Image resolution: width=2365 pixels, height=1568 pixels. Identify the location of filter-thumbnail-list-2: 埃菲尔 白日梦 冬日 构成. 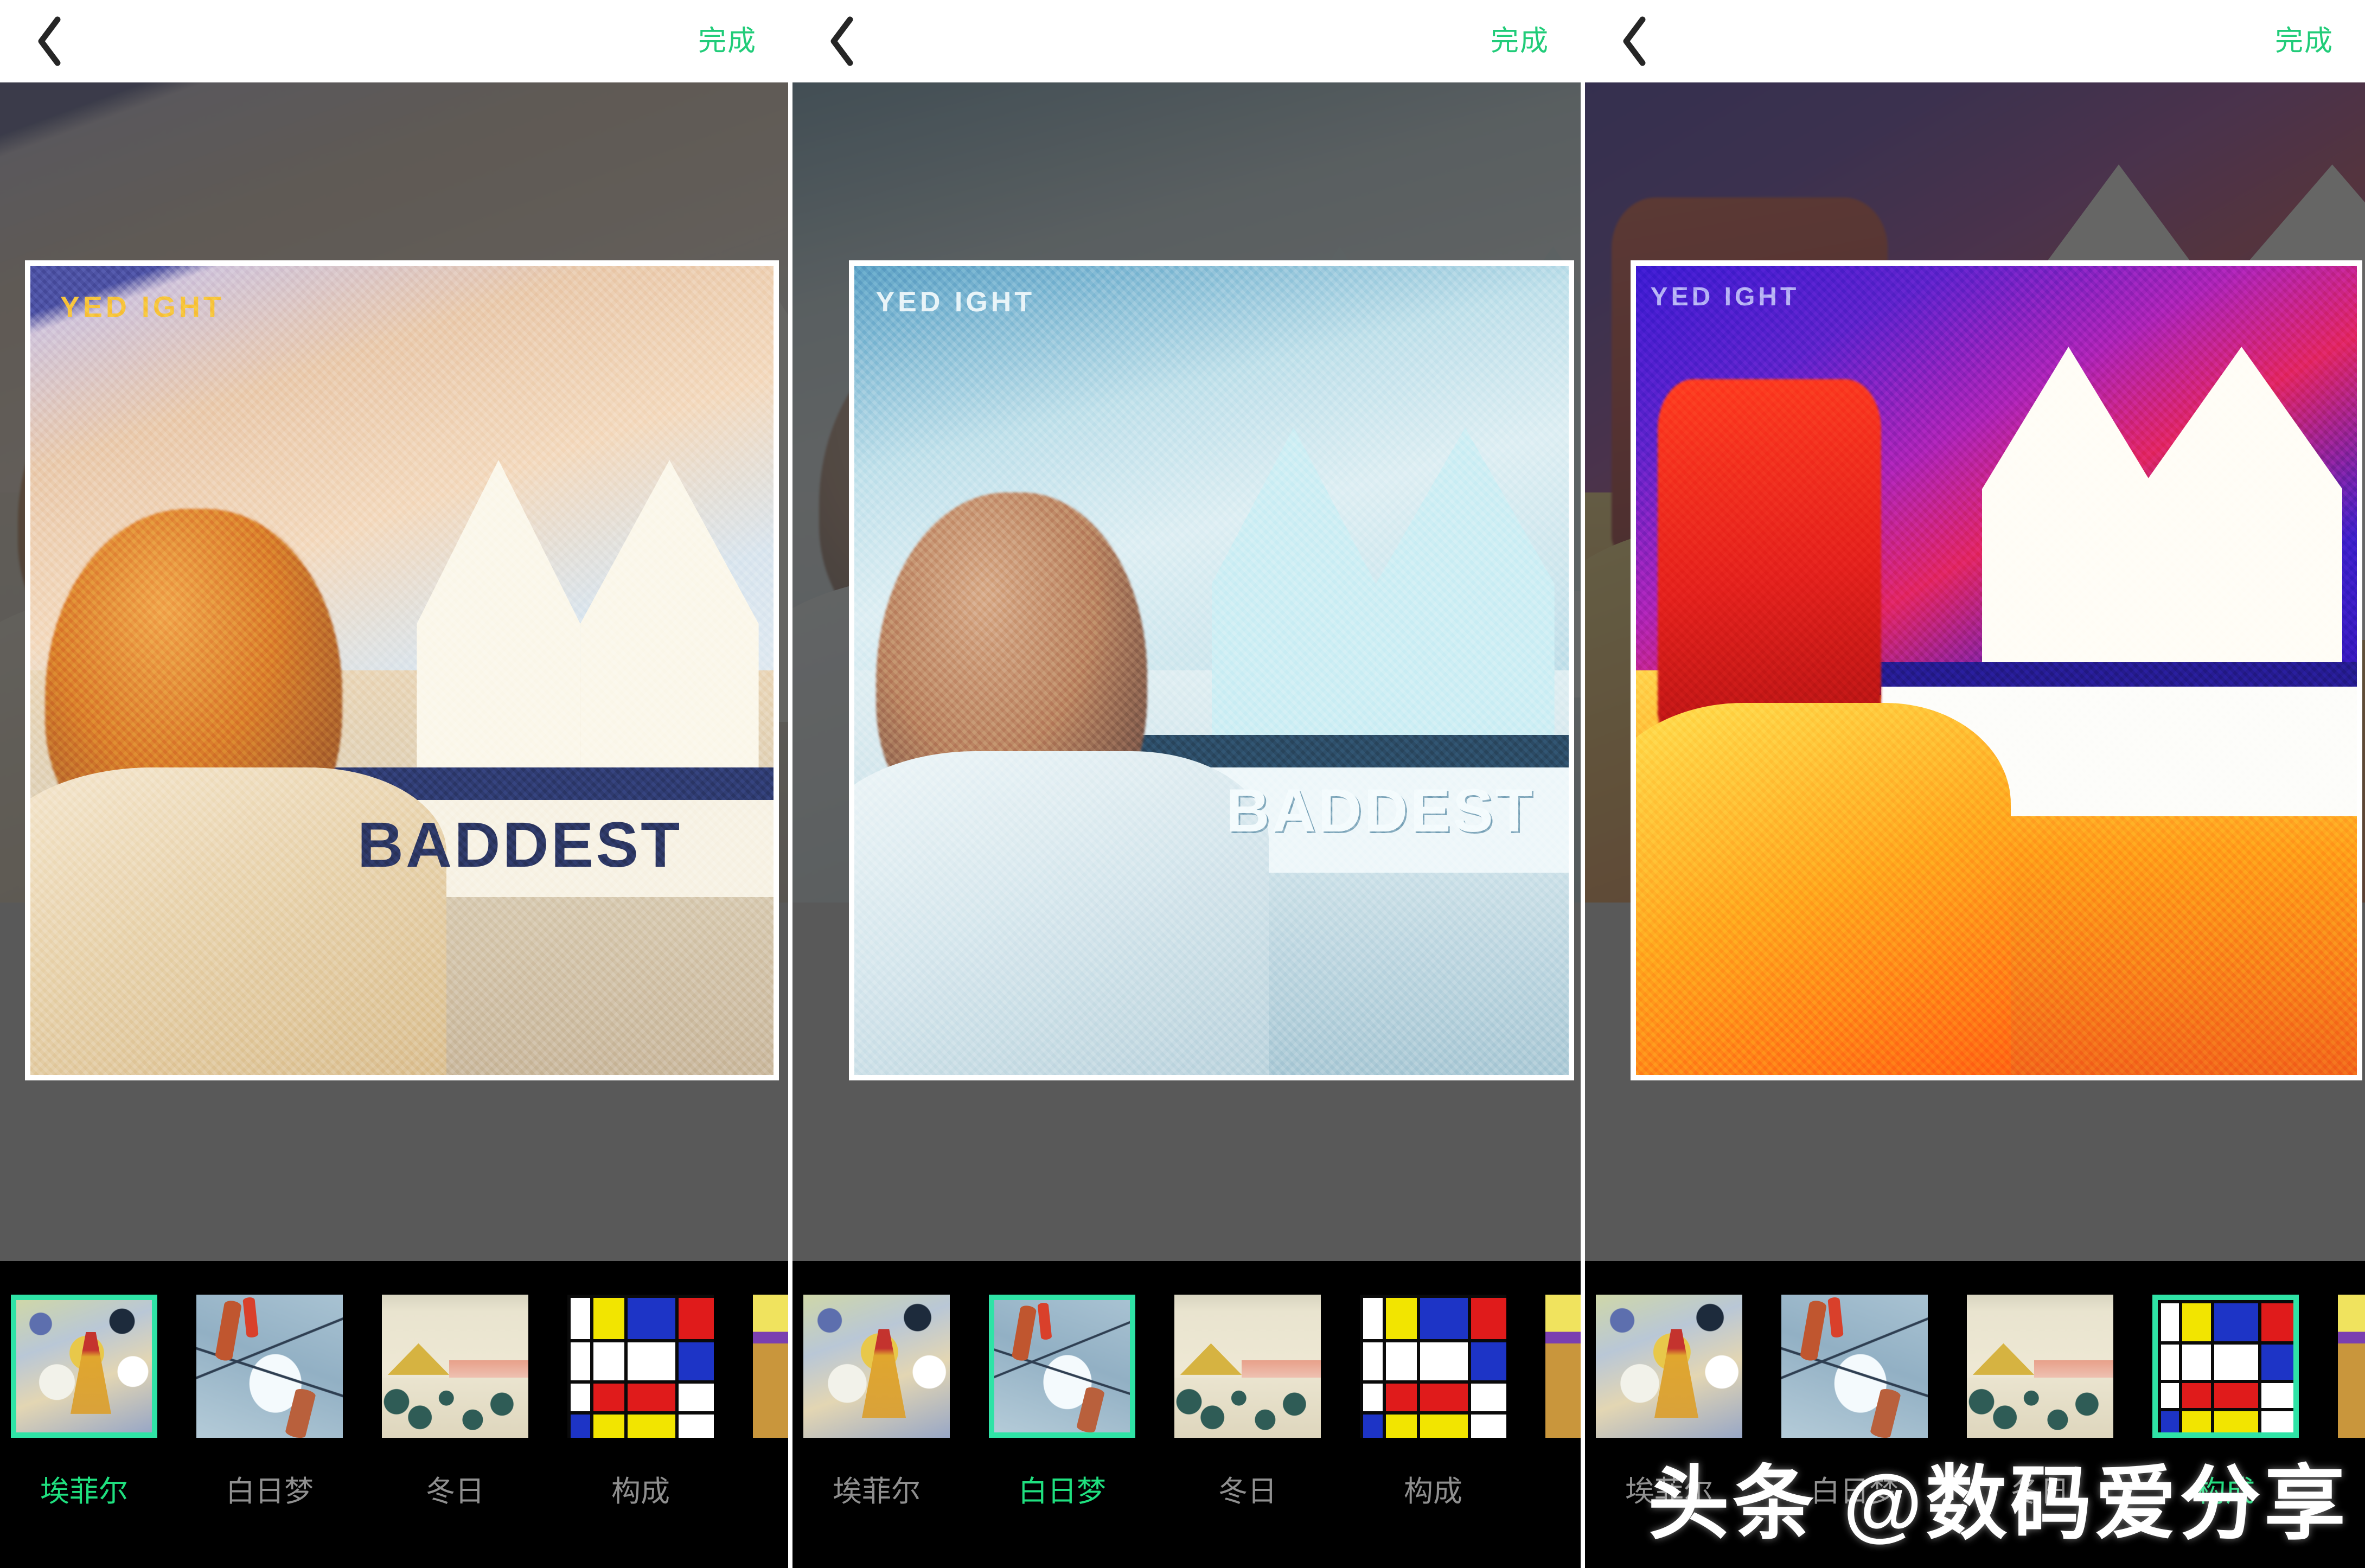
(1192, 1400).